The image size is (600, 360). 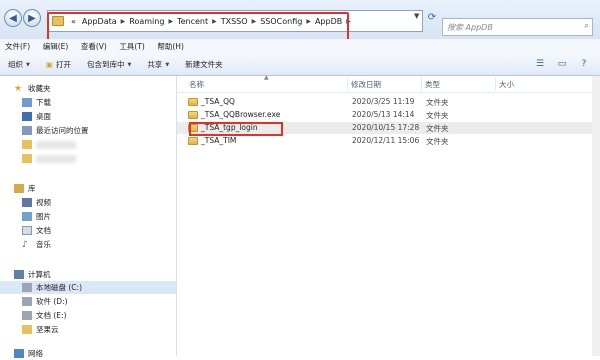 I want to click on search-placeholder: 搜索 AppDB, so click(x=470, y=27).